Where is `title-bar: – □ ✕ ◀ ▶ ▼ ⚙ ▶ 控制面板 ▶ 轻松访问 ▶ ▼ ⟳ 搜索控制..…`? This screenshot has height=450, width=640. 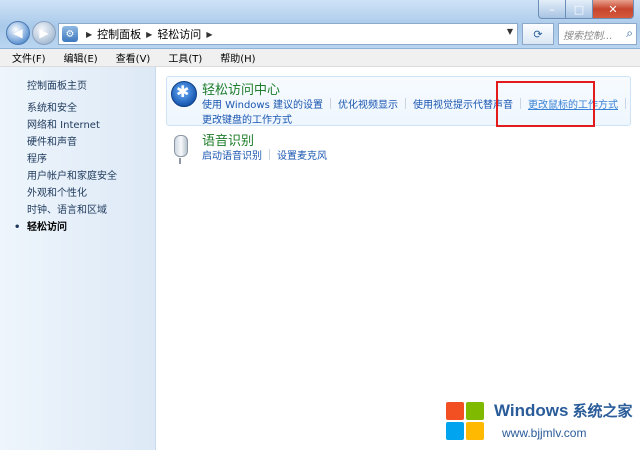 title-bar: – □ ✕ ◀ ▶ ▼ ⚙ ▶ 控制面板 ▶ 轻松访问 ▶ ▼ ⟳ 搜索控制..… is located at coordinates (320, 24).